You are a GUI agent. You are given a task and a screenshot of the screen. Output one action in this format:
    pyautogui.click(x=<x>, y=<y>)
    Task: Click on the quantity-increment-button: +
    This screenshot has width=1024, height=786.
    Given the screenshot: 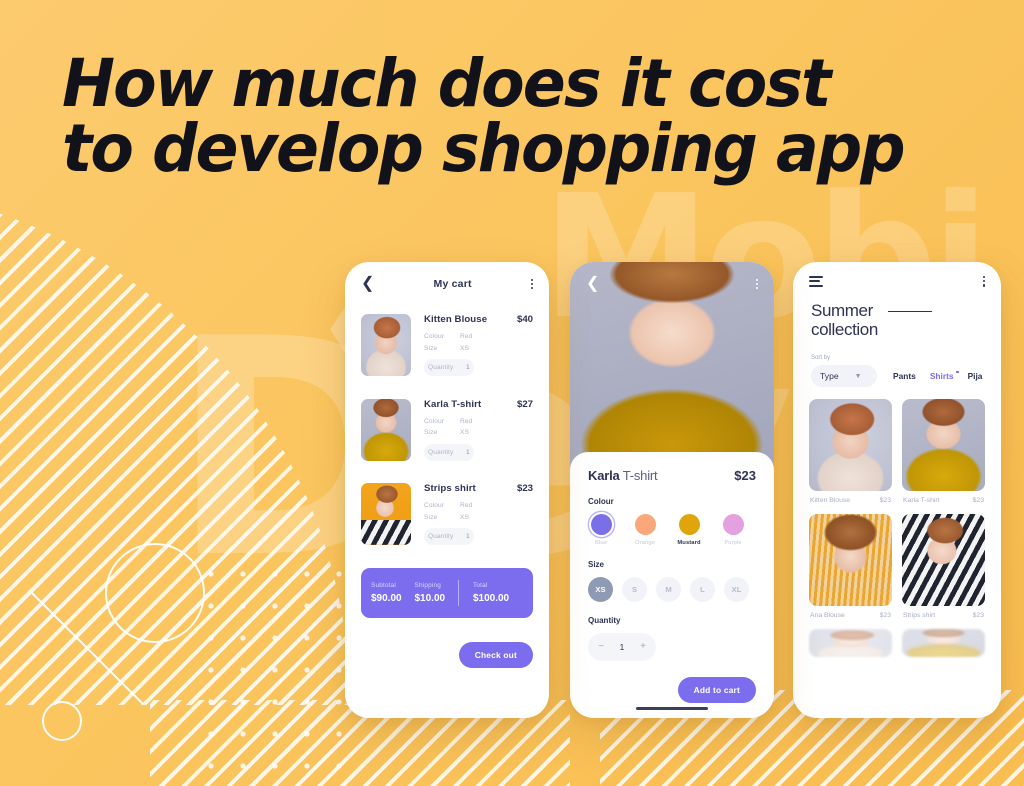 What is the action you would take?
    pyautogui.click(x=643, y=647)
    